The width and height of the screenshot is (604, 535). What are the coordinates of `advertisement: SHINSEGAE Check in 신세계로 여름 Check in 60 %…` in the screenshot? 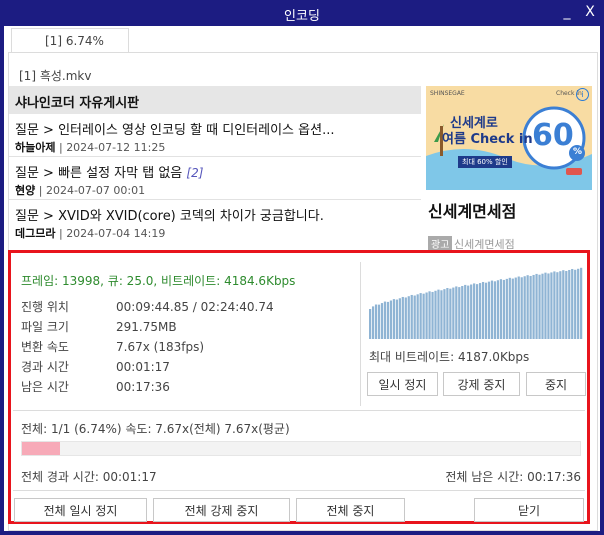 It's located at (509, 170).